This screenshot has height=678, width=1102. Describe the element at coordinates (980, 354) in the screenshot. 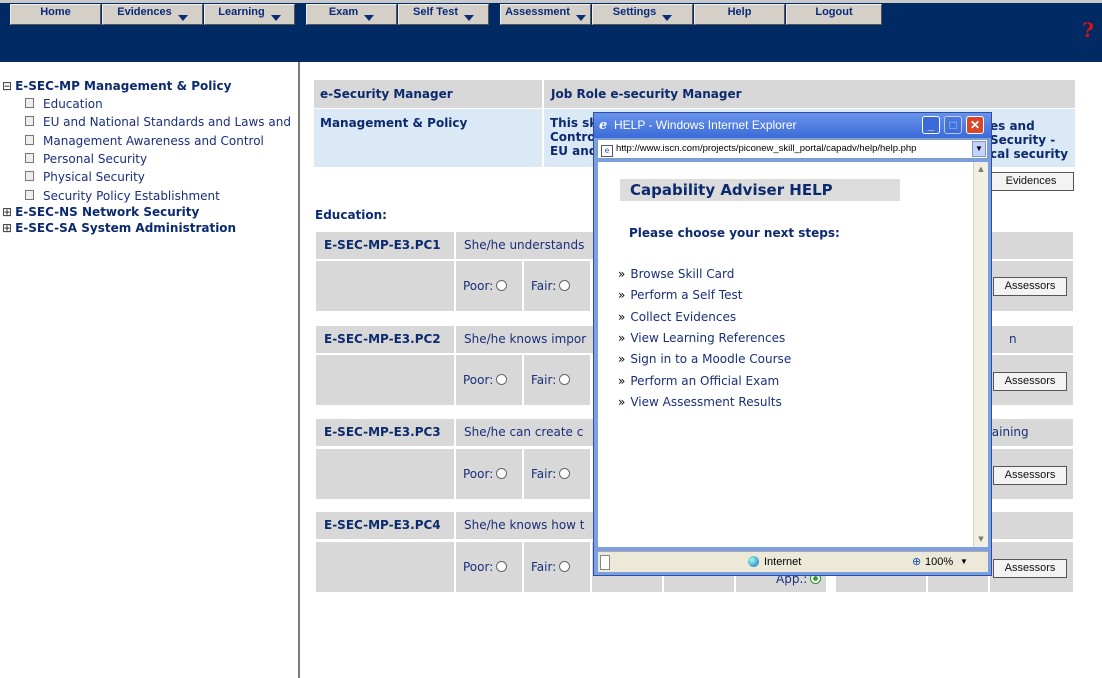

I see `popup-scrollbar: ▲ ▼` at that location.